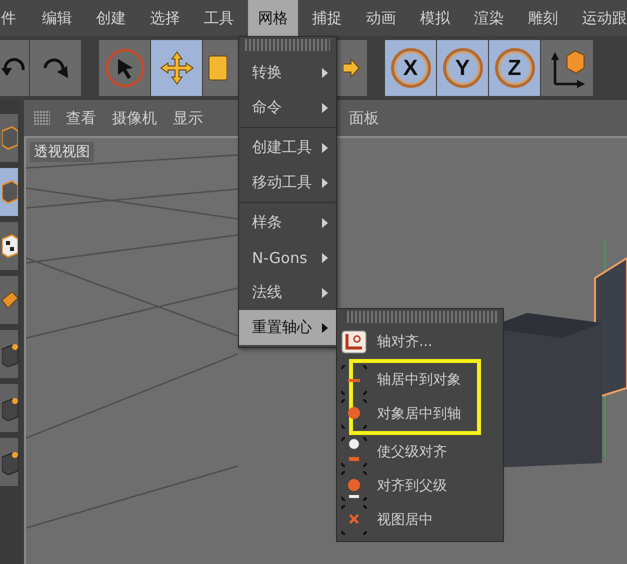 This screenshot has height=564, width=627. Describe the element at coordinates (435, 18) in the screenshot. I see `menu-bar-item: 模拟` at that location.